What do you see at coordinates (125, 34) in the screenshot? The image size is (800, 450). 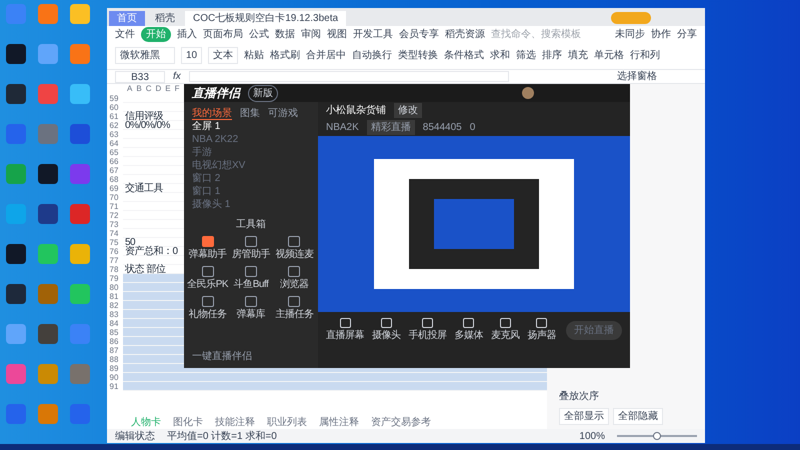 I see `menu-tab: 文件` at bounding box center [125, 34].